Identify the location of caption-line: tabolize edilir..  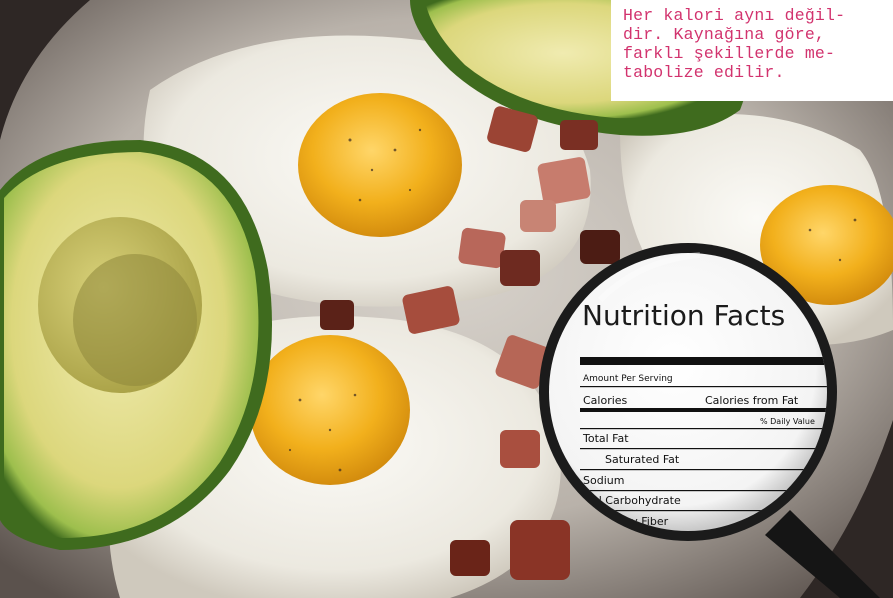
(704, 72).